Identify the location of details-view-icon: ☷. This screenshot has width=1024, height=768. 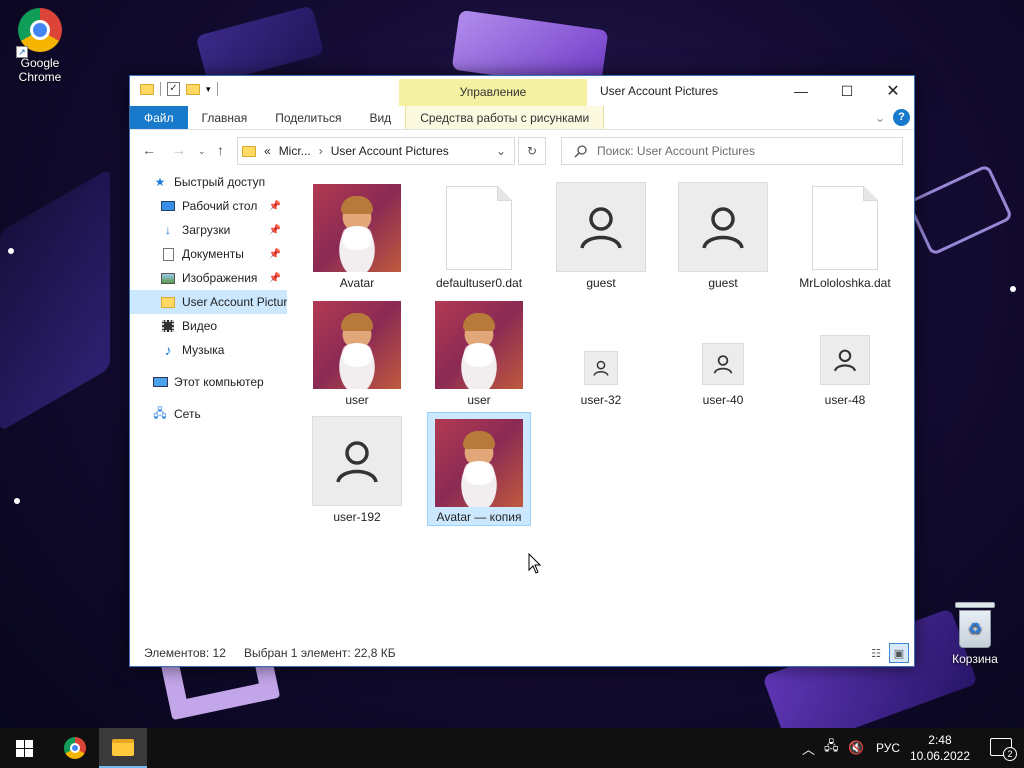
(876, 653).